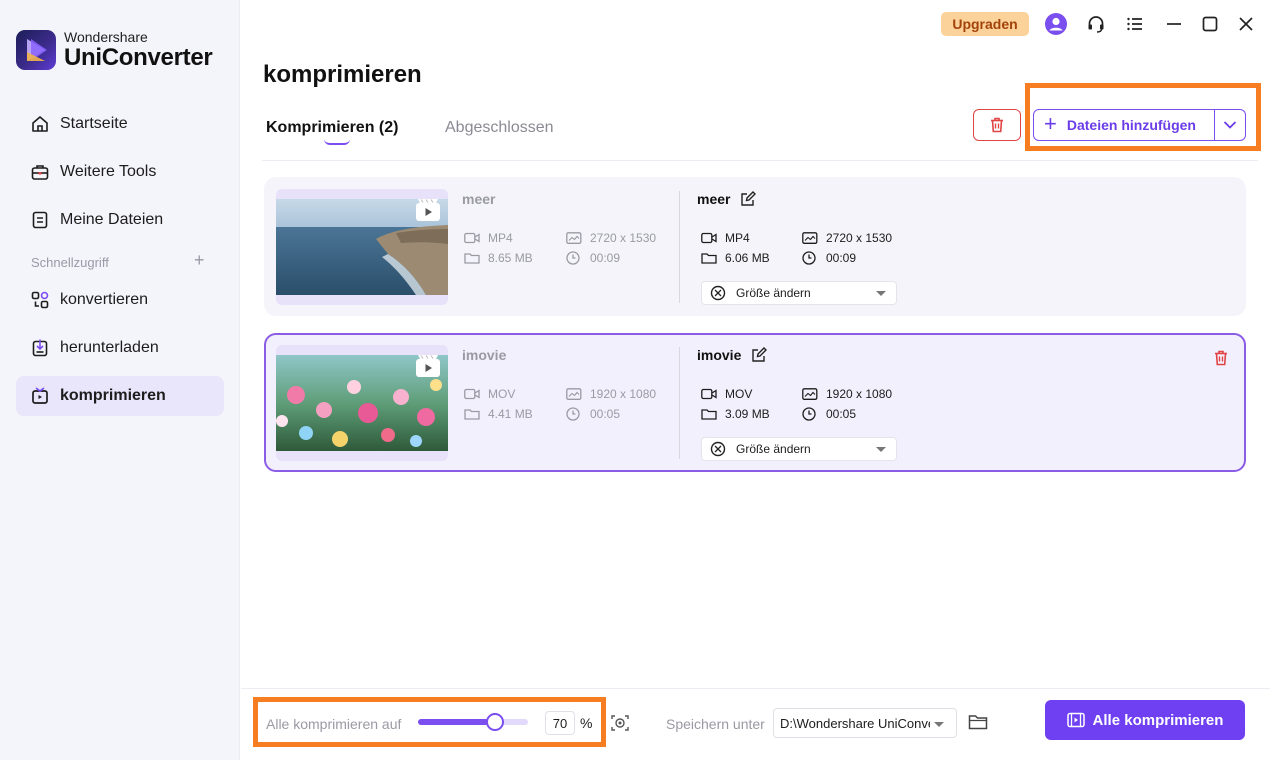  I want to click on file-icon, so click(40, 220).